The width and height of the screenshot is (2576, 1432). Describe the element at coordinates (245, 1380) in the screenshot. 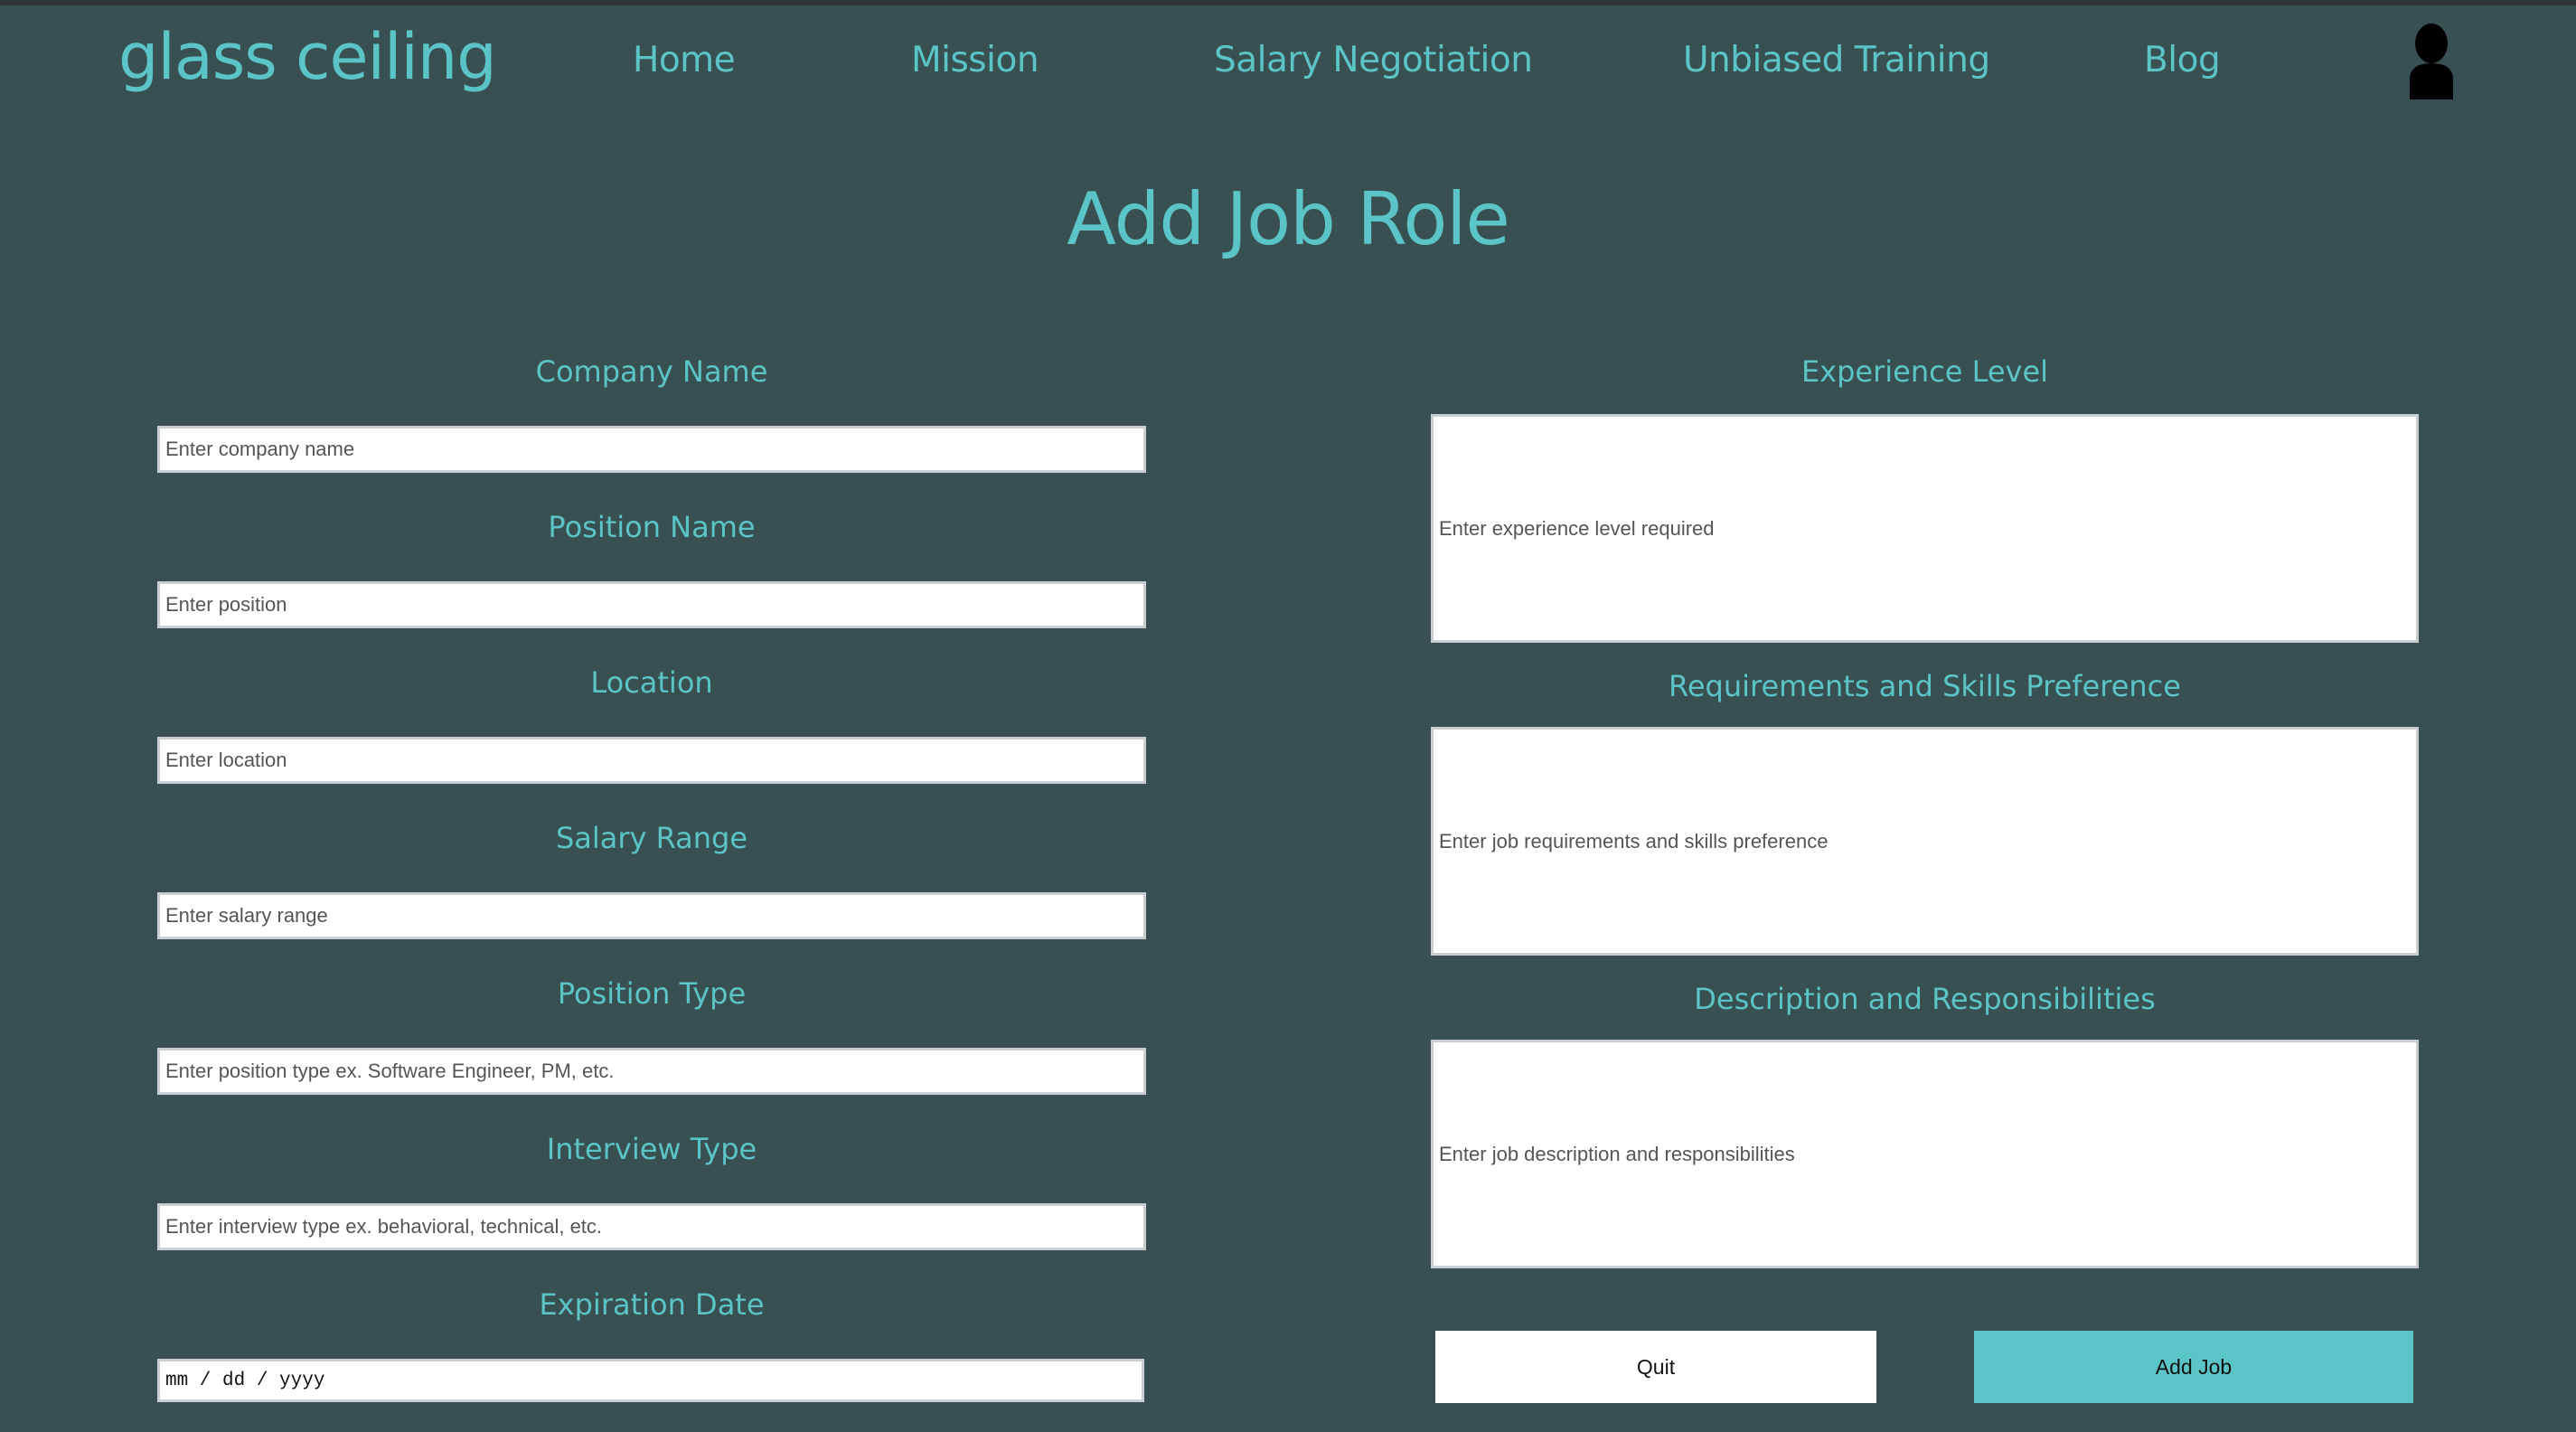

I see `date-placeholder: mm / dd / yyyy` at that location.